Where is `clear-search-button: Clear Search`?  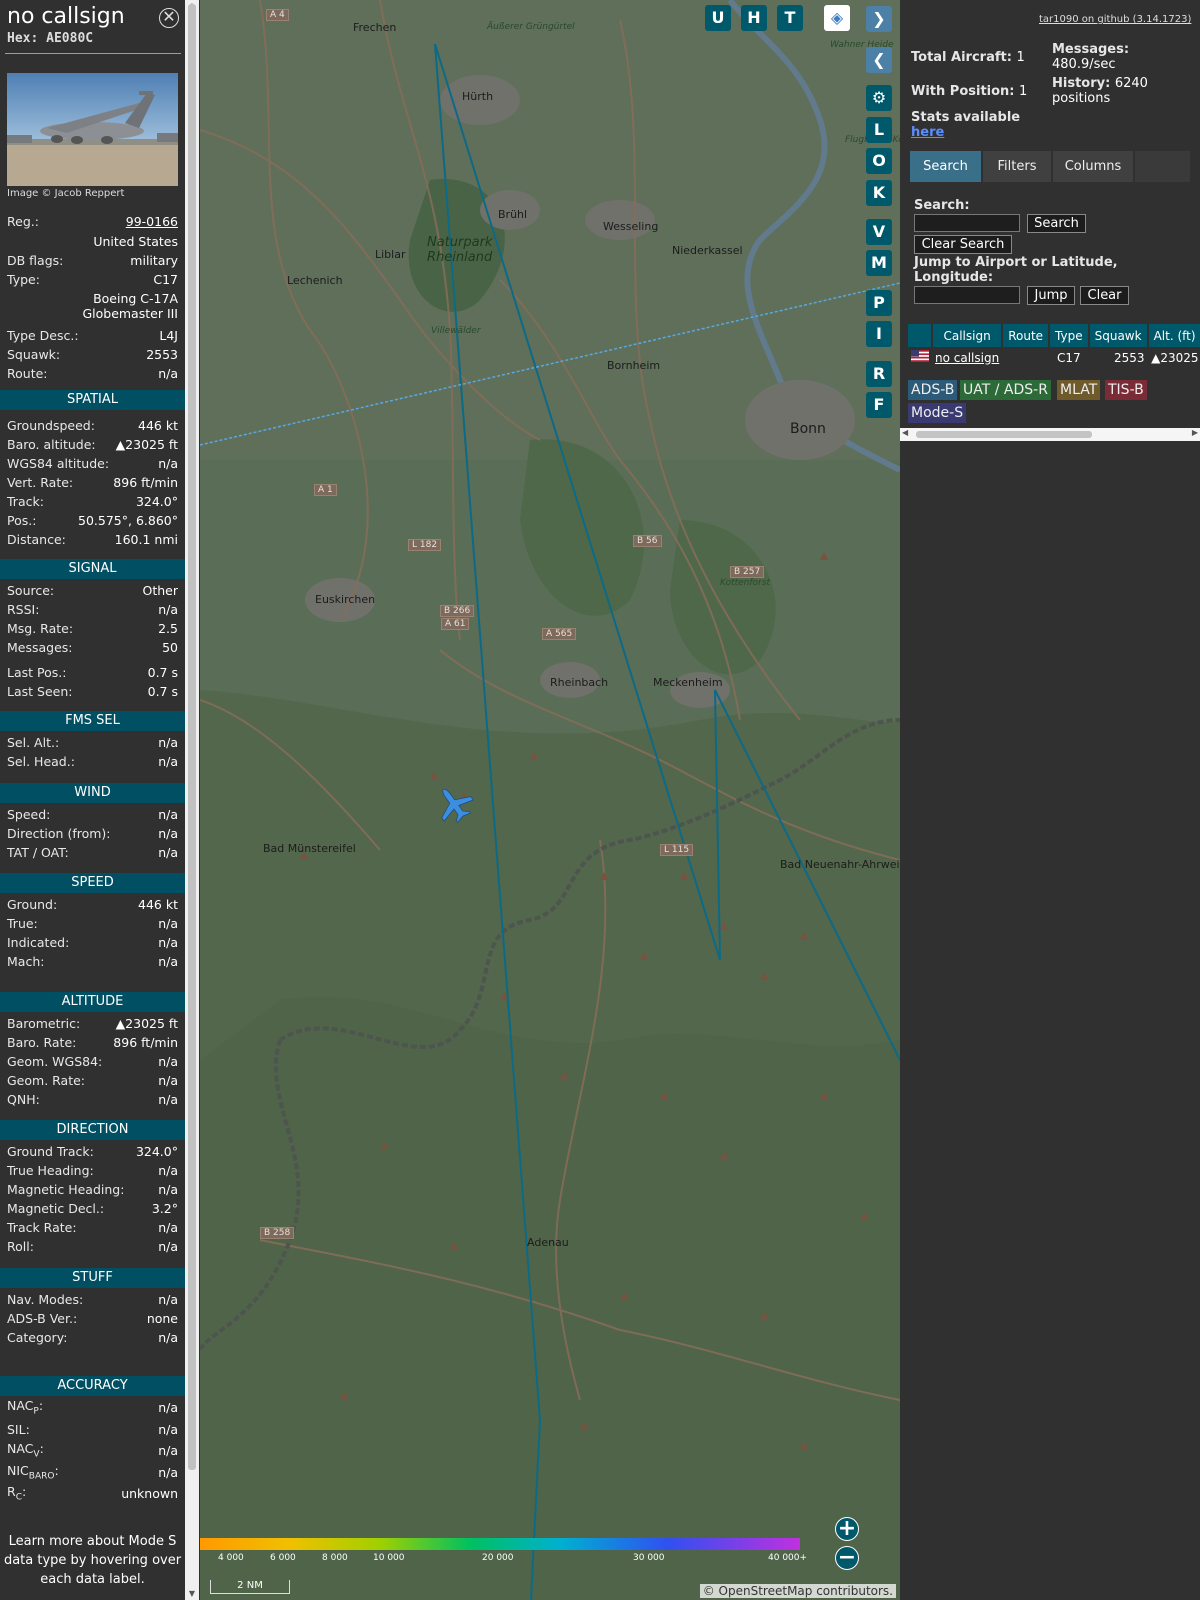
clear-search-button: Clear Search is located at coordinates (963, 244).